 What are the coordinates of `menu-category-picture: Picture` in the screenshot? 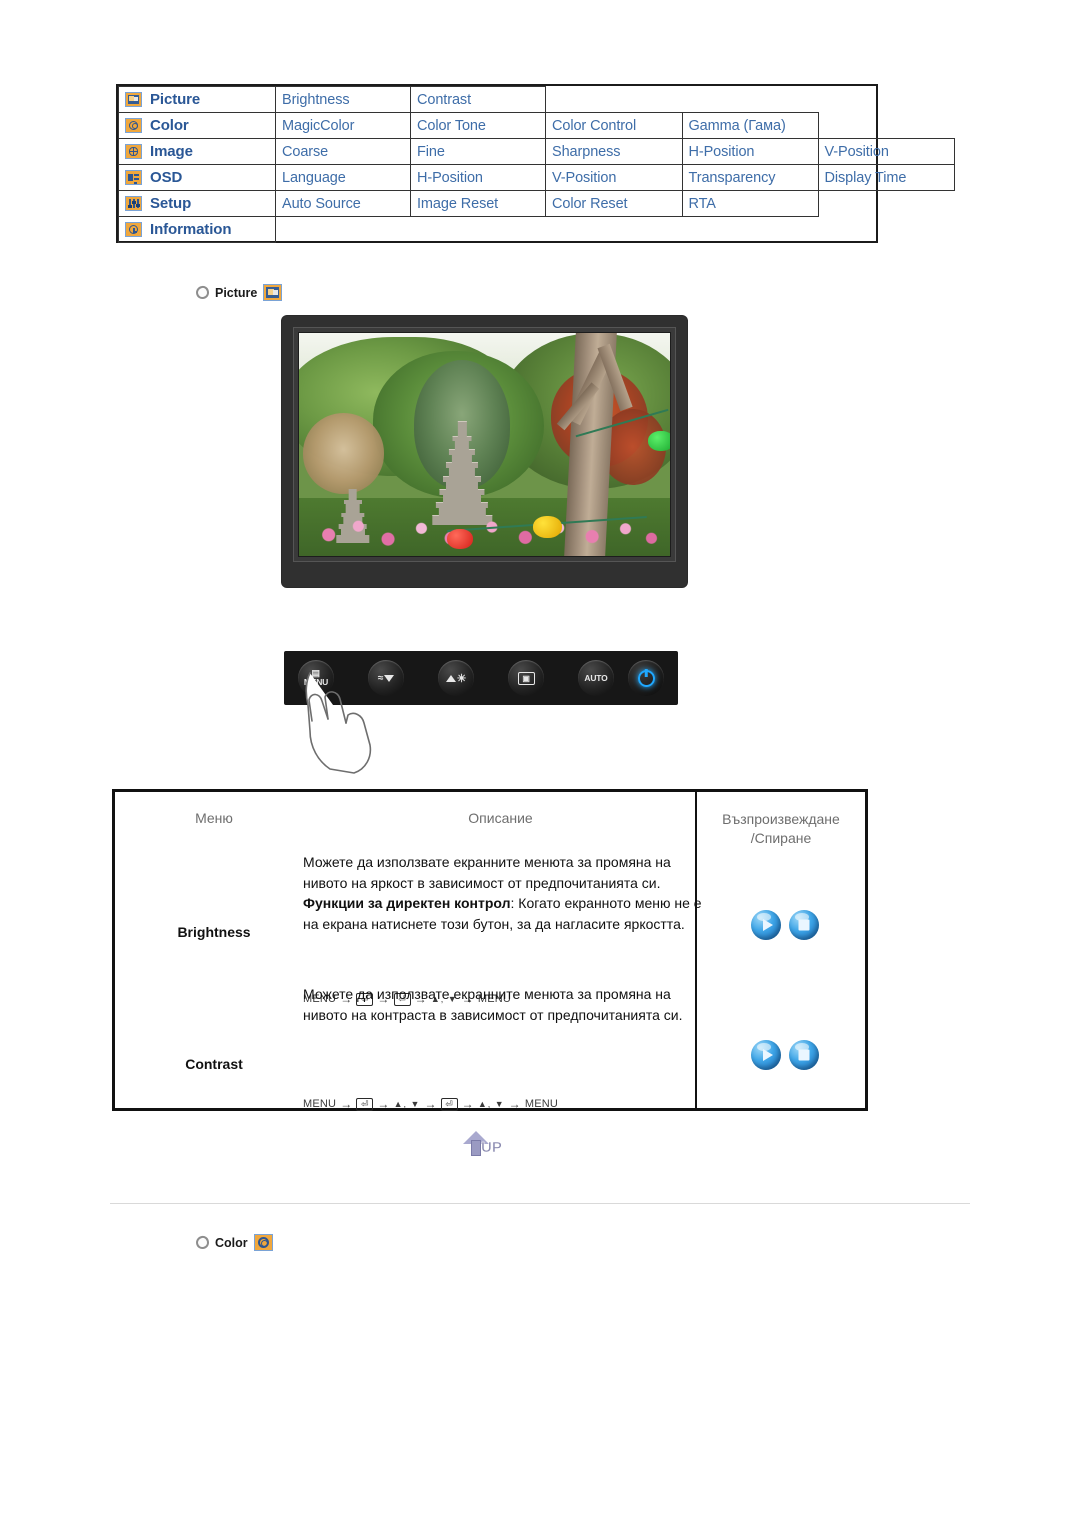 It's located at (197, 99).